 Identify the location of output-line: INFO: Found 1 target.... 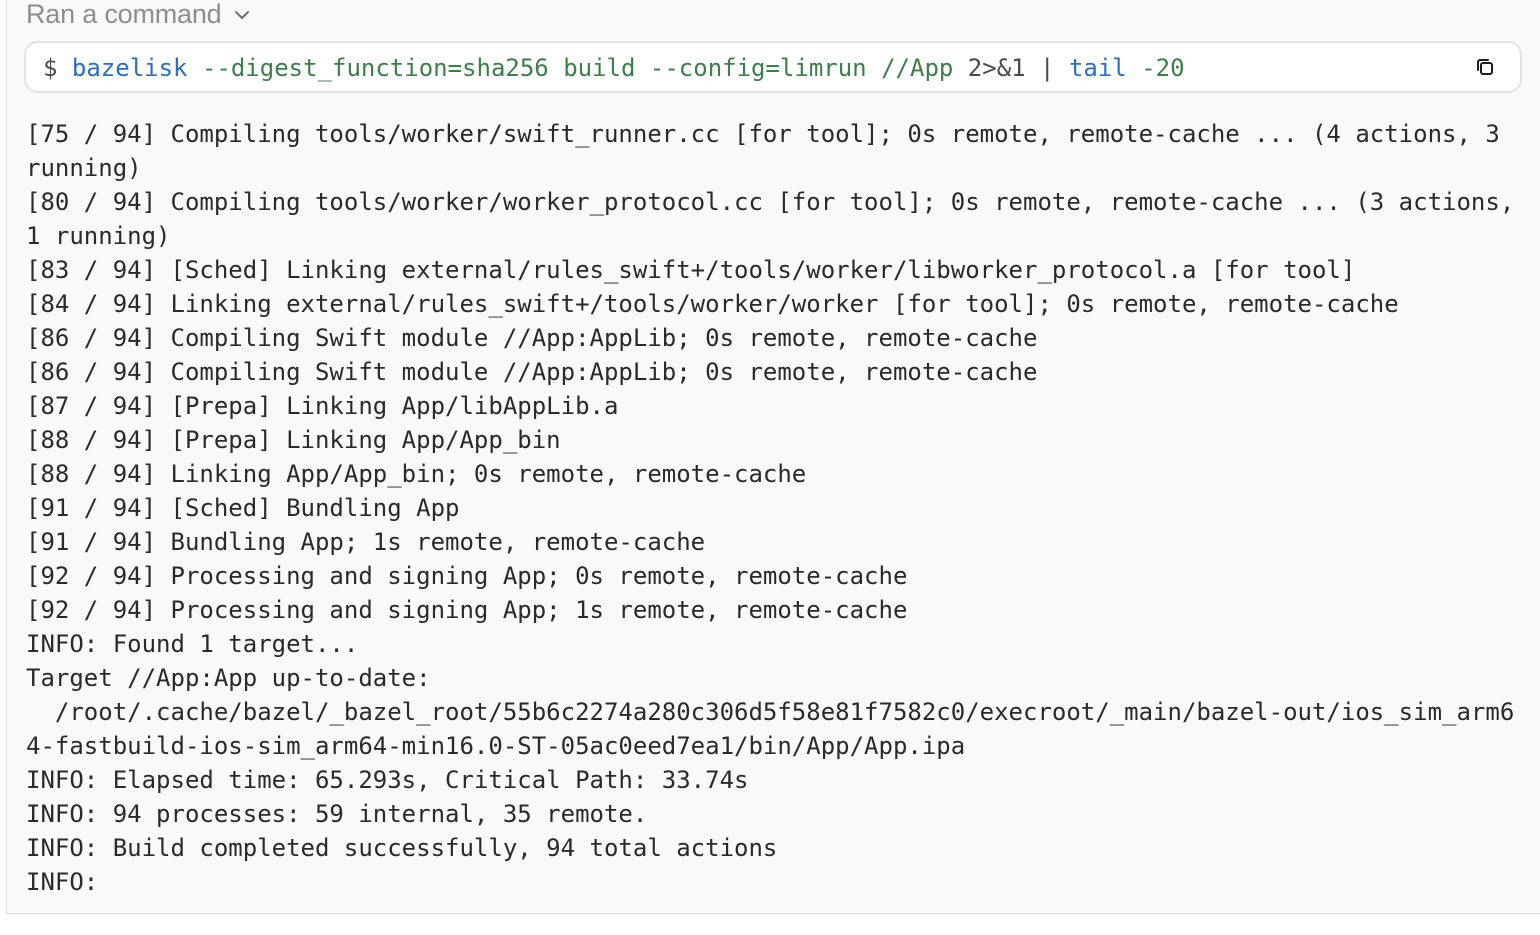
(192, 644).